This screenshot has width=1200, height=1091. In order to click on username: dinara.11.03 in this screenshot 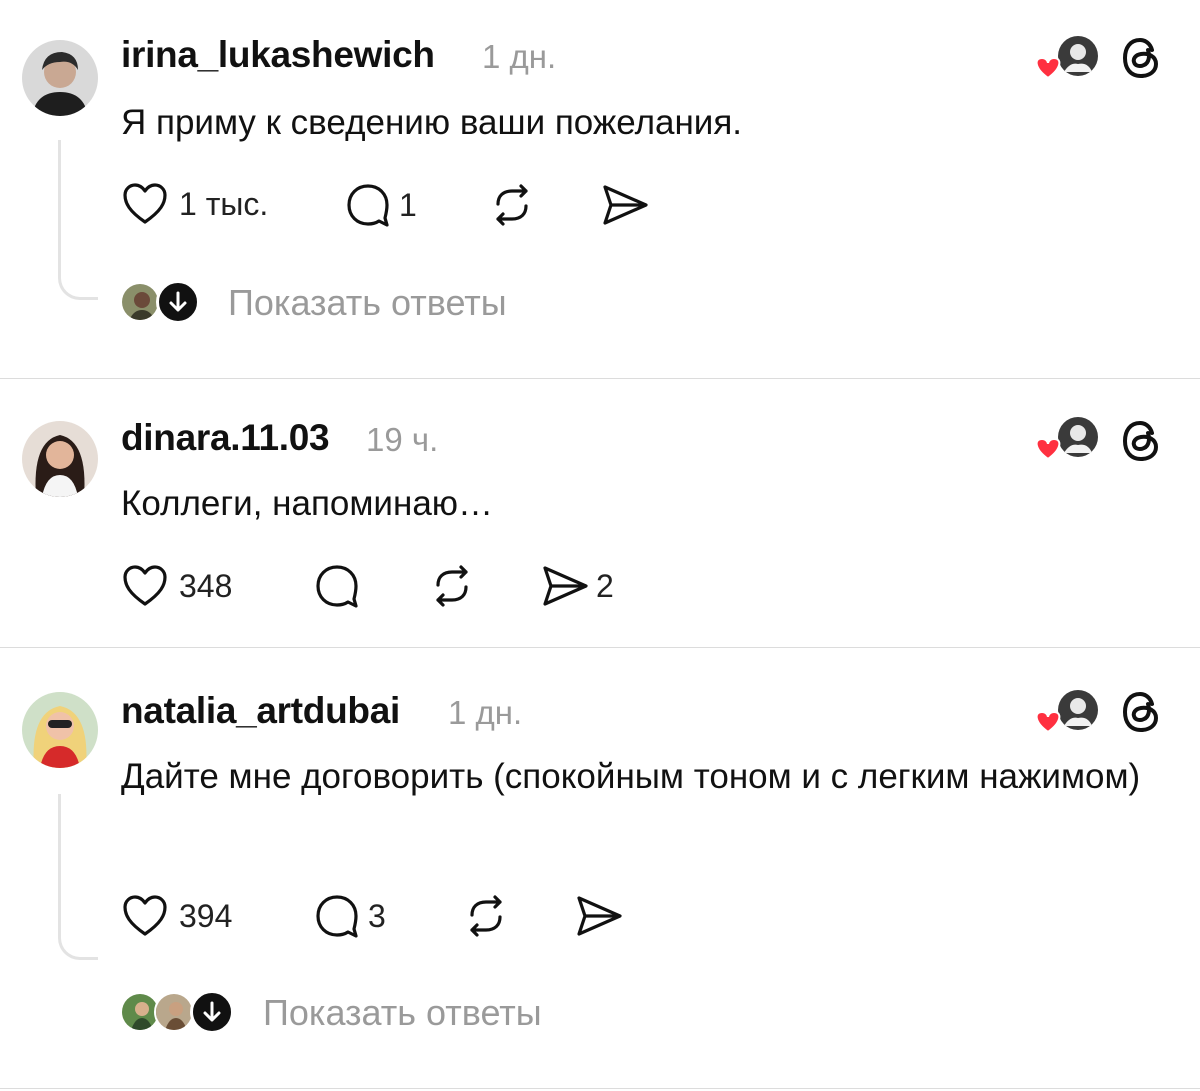, I will do `click(225, 438)`.